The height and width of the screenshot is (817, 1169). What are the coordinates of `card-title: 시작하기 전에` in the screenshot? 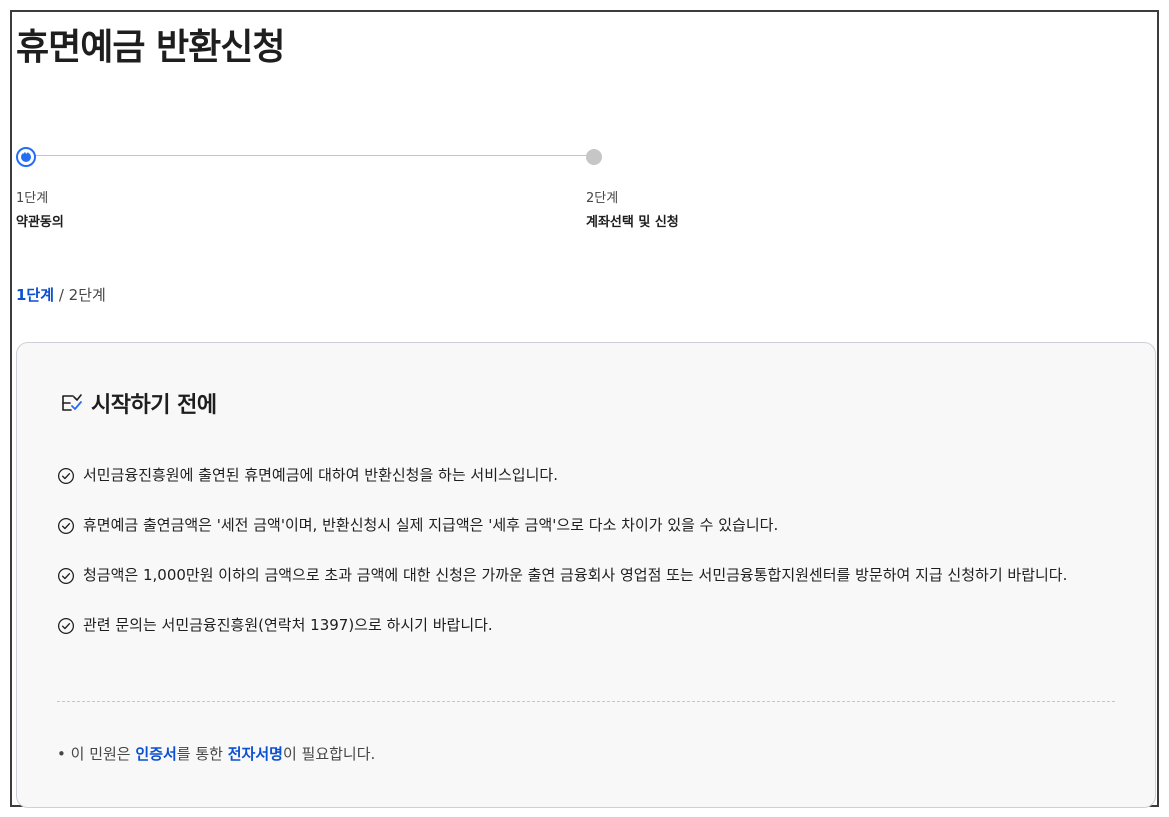 It's located at (154, 405).